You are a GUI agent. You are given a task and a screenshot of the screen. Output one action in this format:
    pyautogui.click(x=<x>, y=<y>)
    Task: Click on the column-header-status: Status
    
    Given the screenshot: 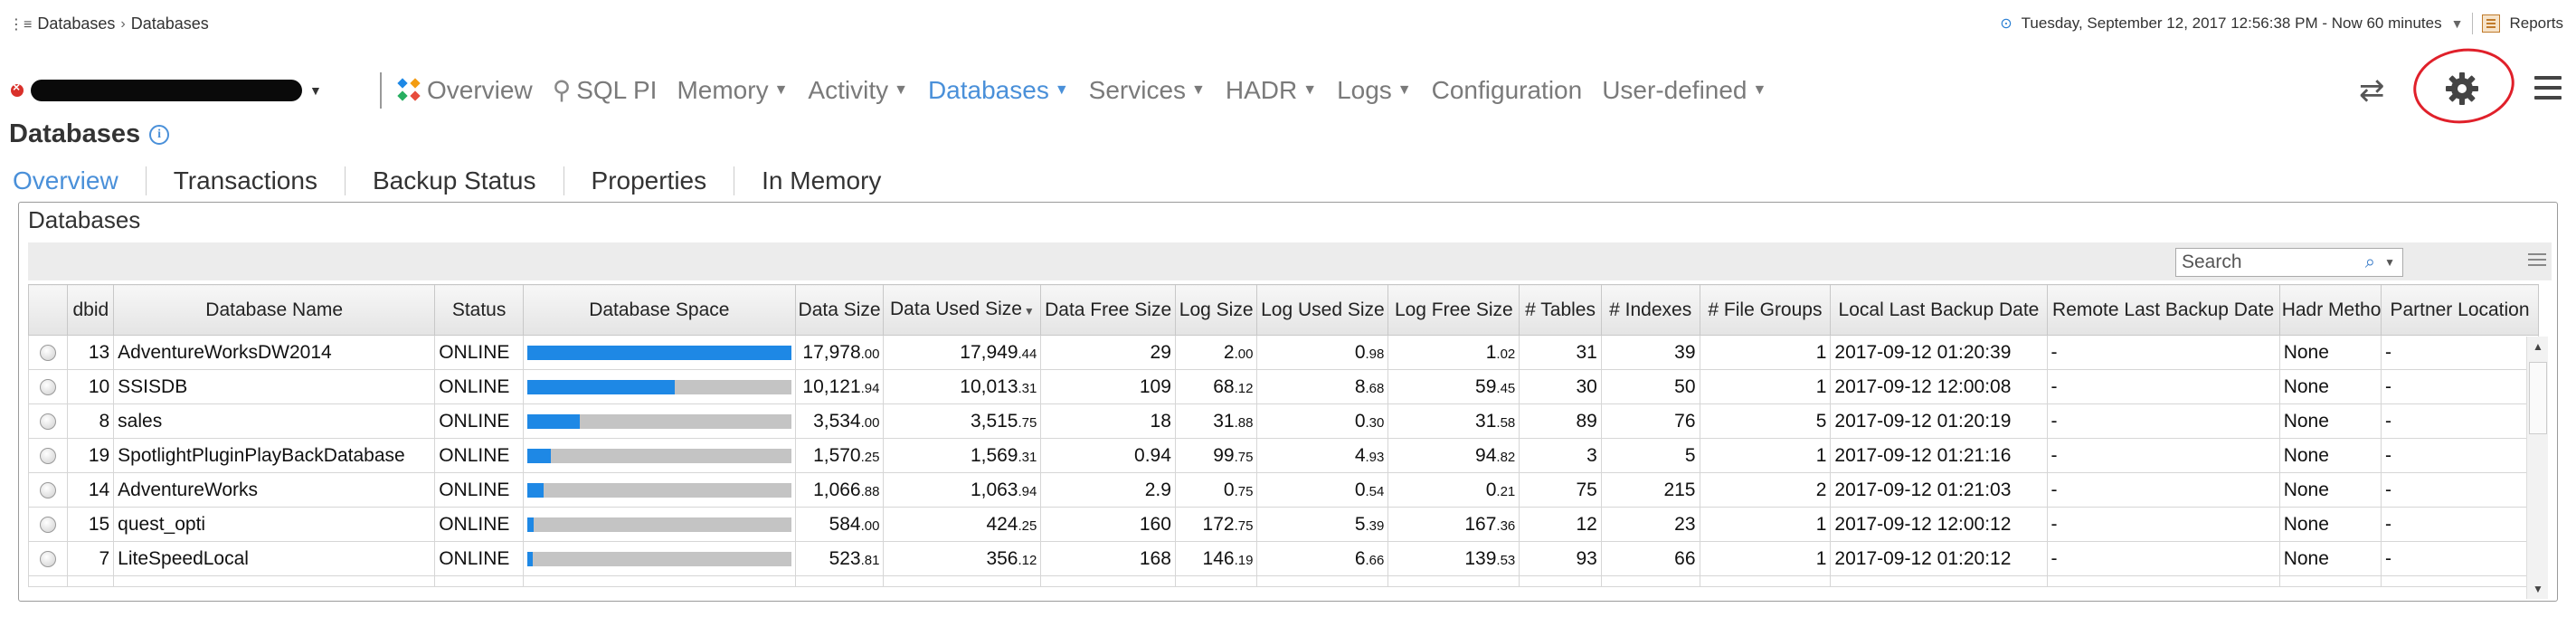 What is the action you would take?
    pyautogui.click(x=479, y=310)
    